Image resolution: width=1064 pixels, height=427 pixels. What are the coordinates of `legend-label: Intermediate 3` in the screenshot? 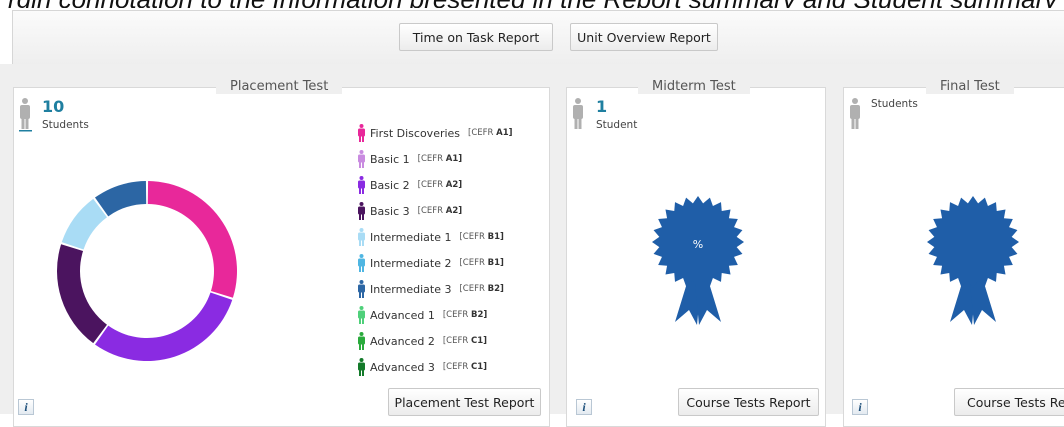 It's located at (411, 289).